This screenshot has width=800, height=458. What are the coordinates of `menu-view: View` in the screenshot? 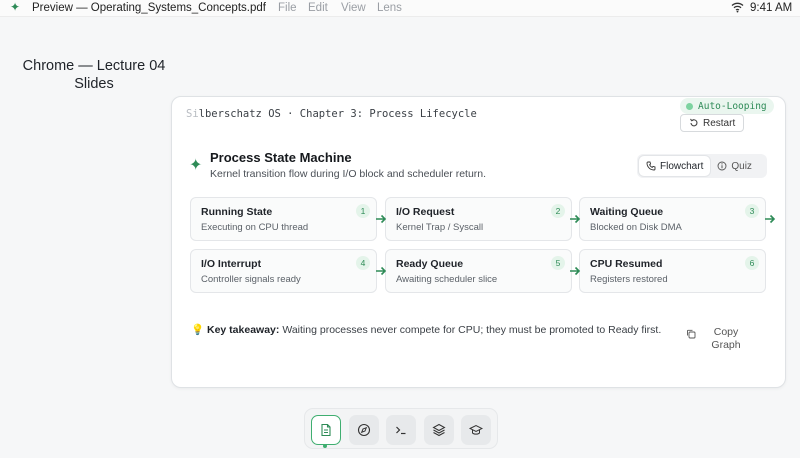 It's located at (353, 8).